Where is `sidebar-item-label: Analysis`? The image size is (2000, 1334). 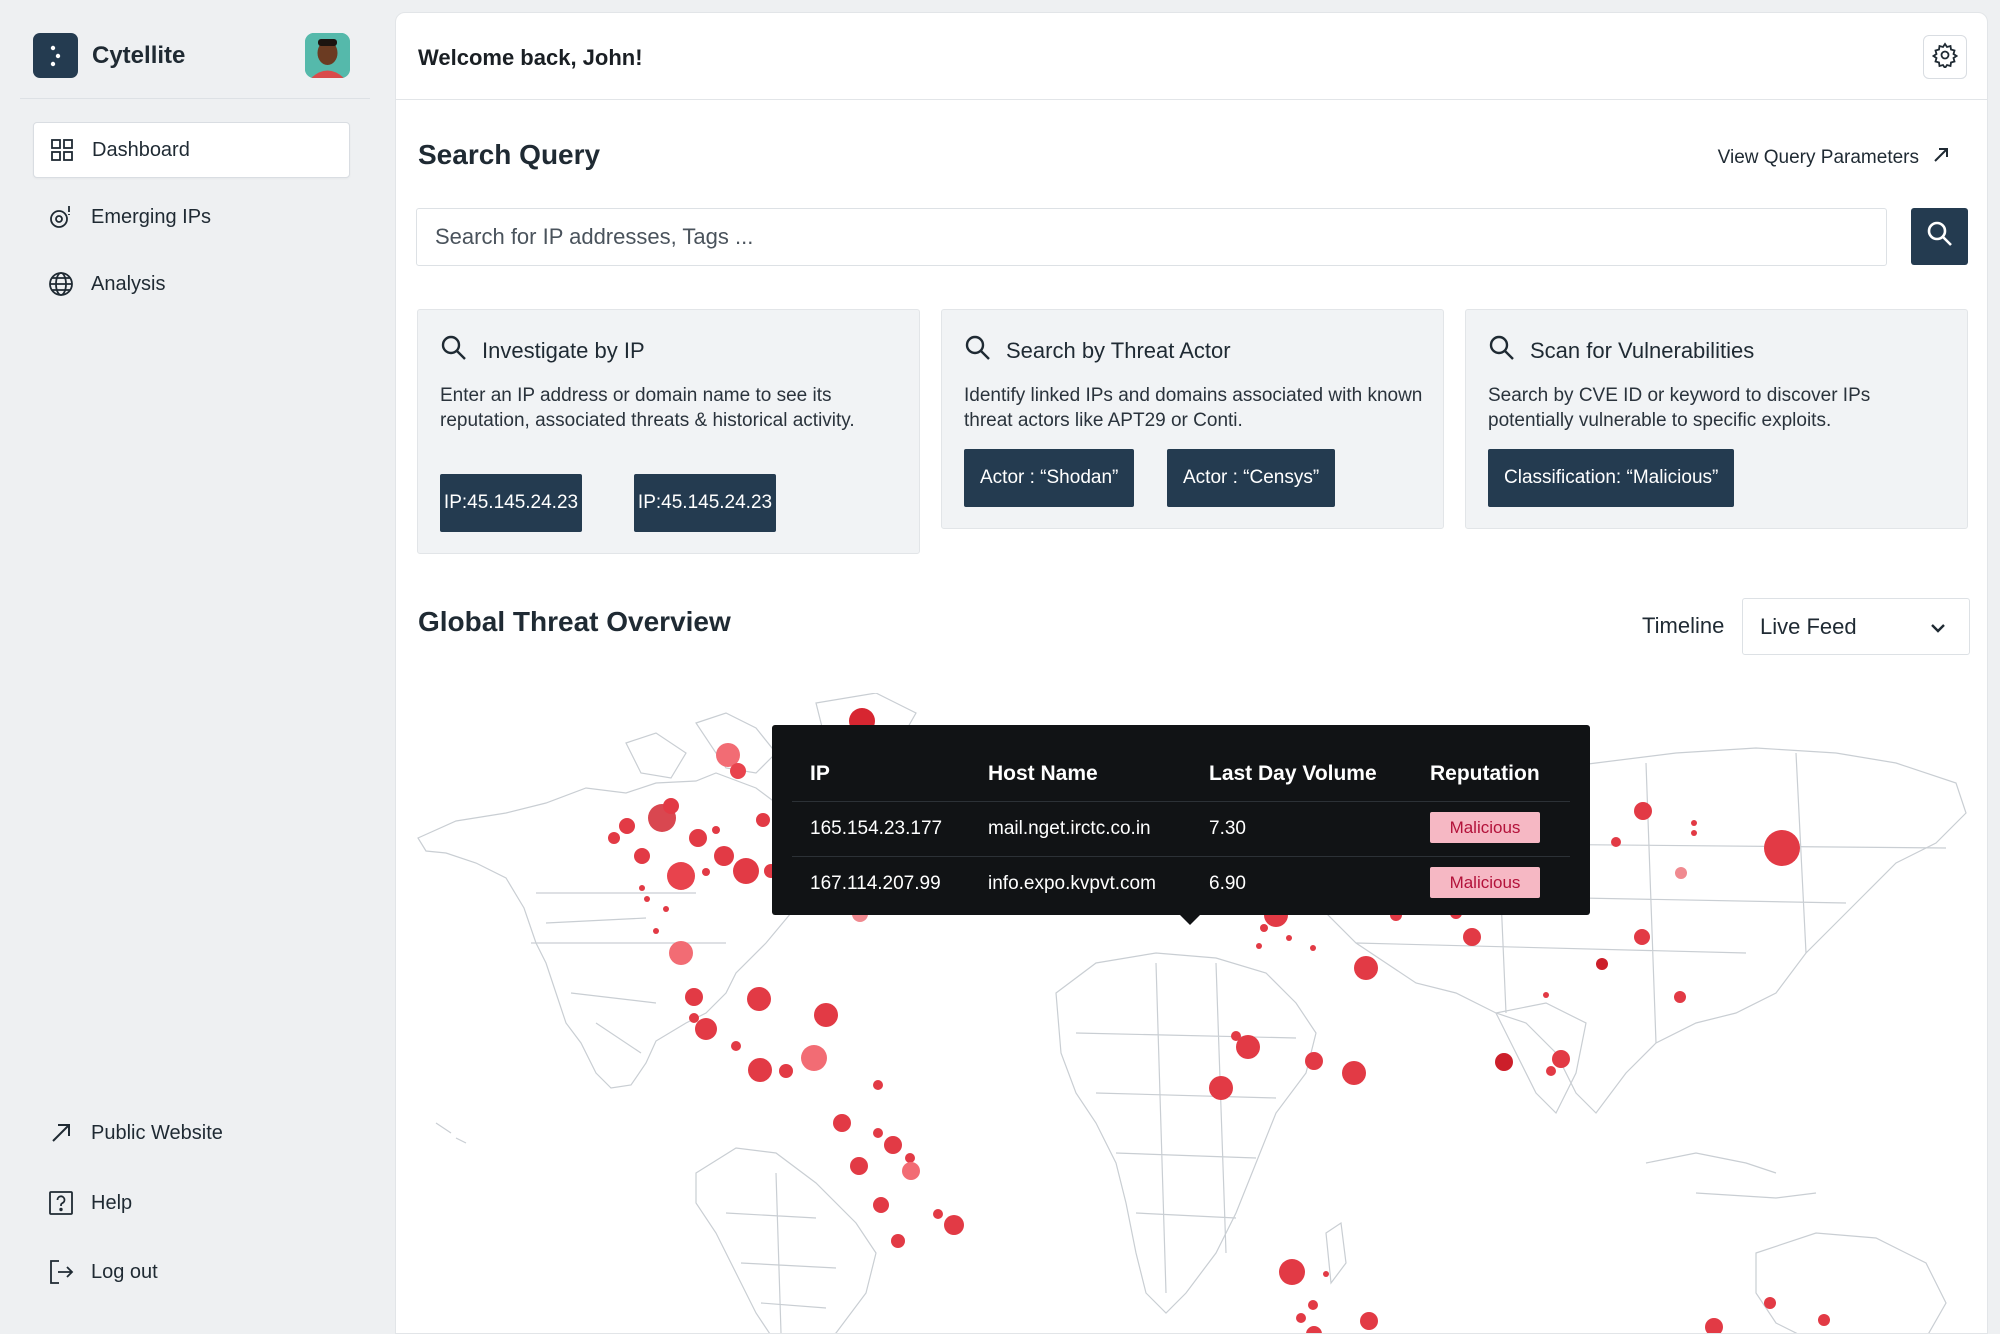 sidebar-item-label: Analysis is located at coordinates (128, 283).